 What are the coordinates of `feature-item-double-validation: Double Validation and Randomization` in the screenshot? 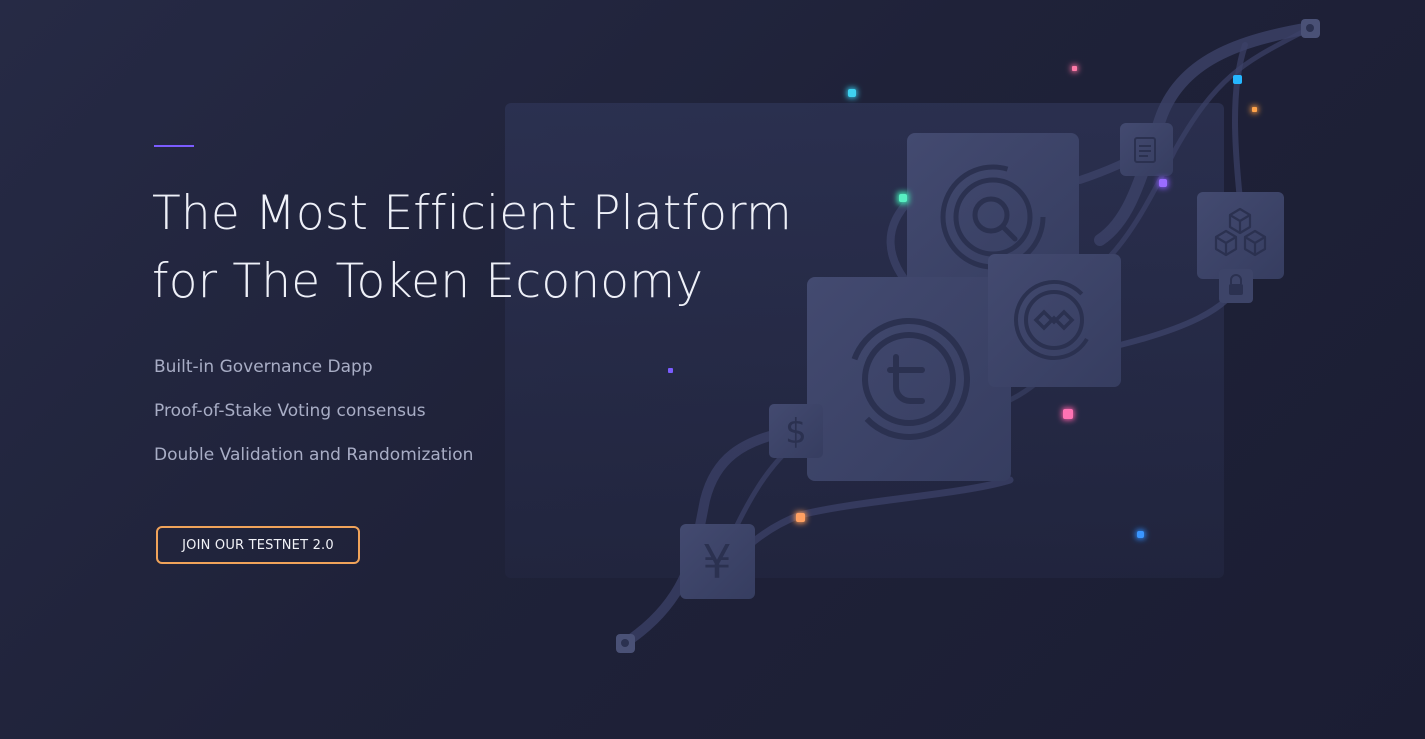 It's located at (314, 455).